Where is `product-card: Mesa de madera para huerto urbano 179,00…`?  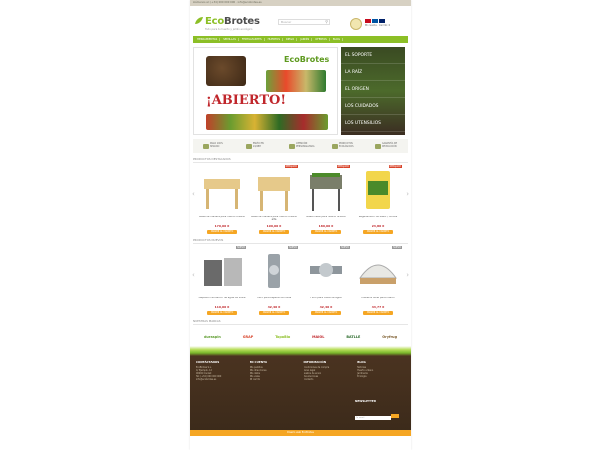
product-card: Mesa de madera para huerto urbano 179,00… is located at coordinates (222, 199).